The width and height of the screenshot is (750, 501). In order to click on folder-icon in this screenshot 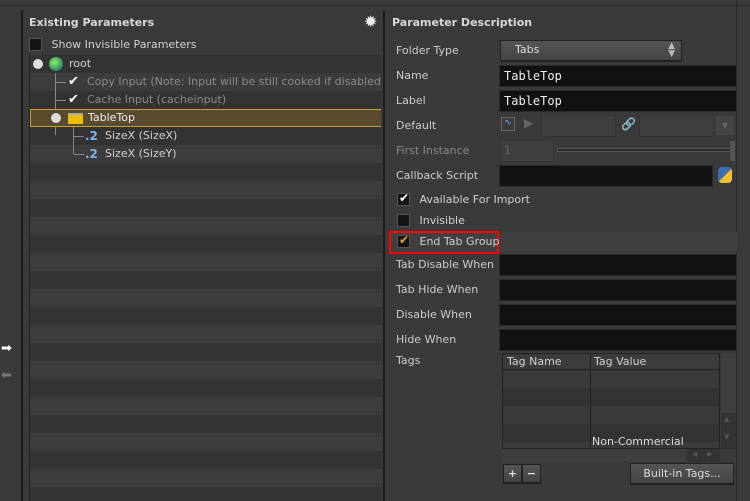, I will do `click(75, 118)`.